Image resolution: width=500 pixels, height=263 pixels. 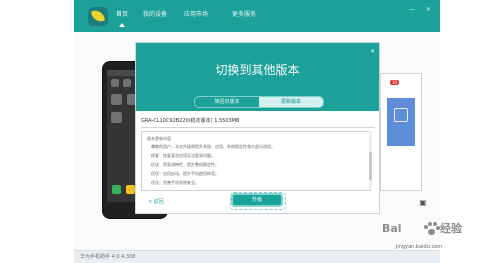 What do you see at coordinates (185, 173) in the screenshot?
I see `release-note-line: 优化：应用启动，提升手机使用体验。` at bounding box center [185, 173].